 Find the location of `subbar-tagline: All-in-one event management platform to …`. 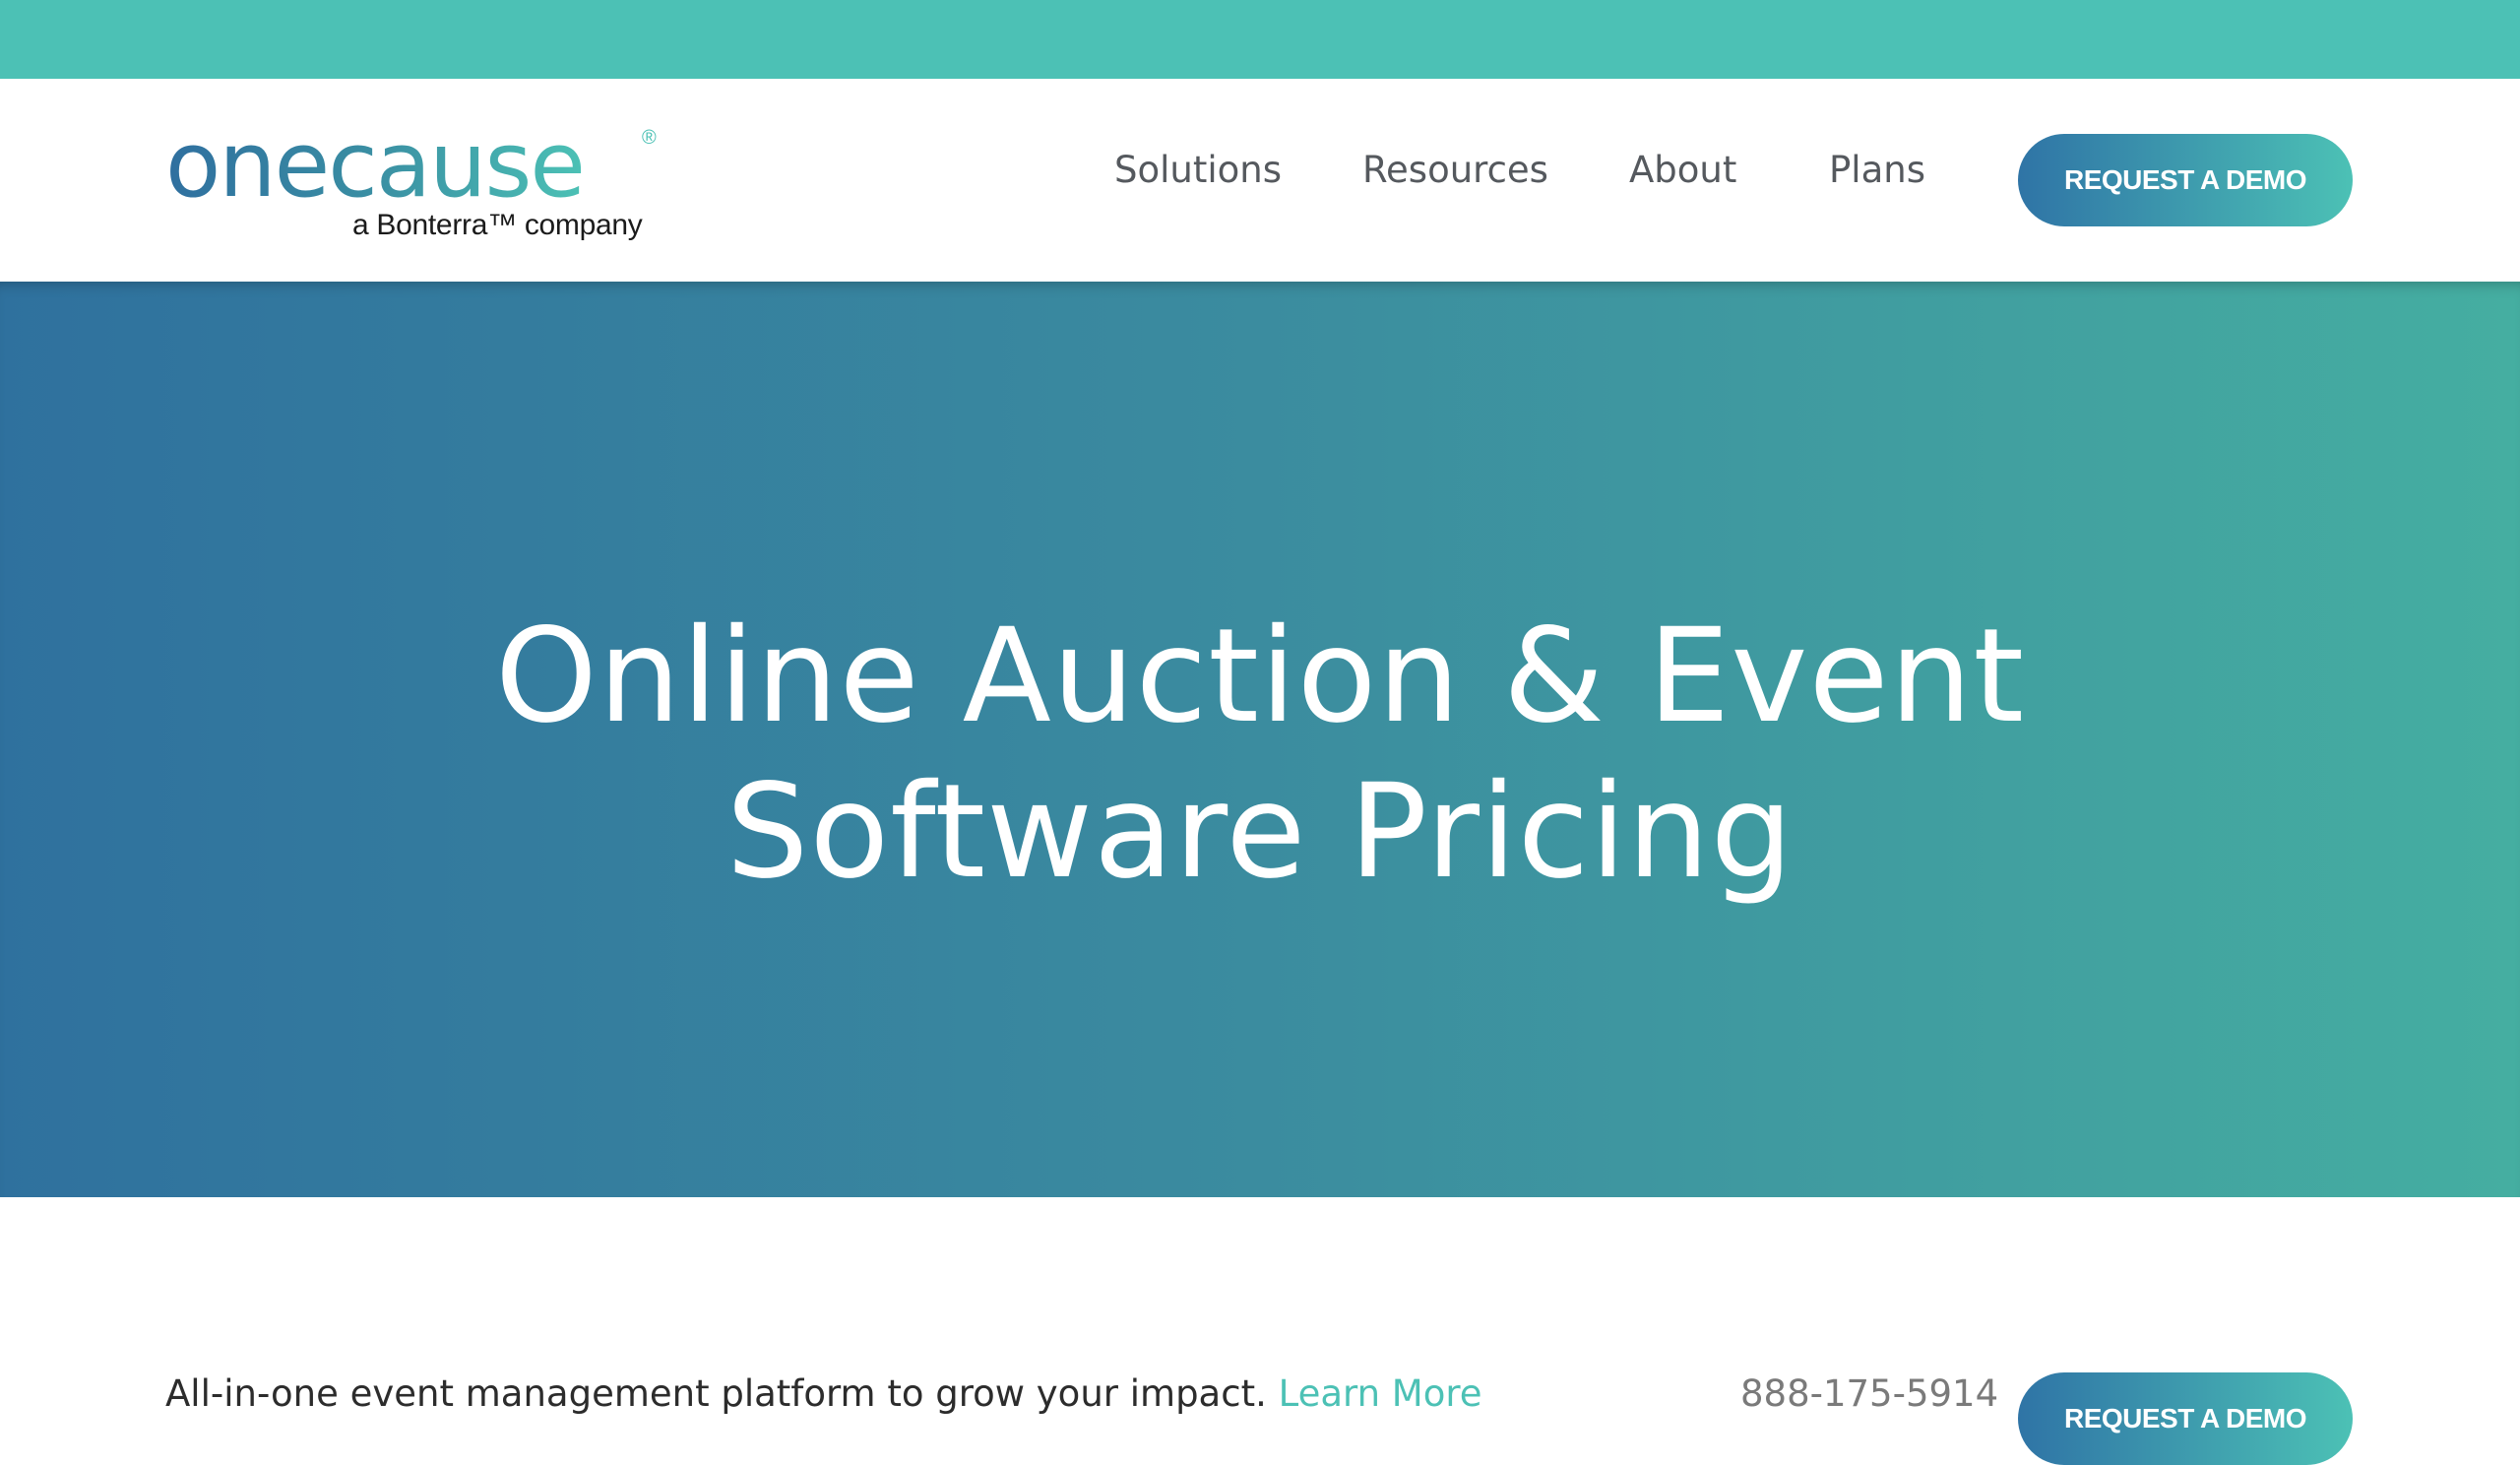

subbar-tagline: All-in-one event management platform to … is located at coordinates (823, 1393).